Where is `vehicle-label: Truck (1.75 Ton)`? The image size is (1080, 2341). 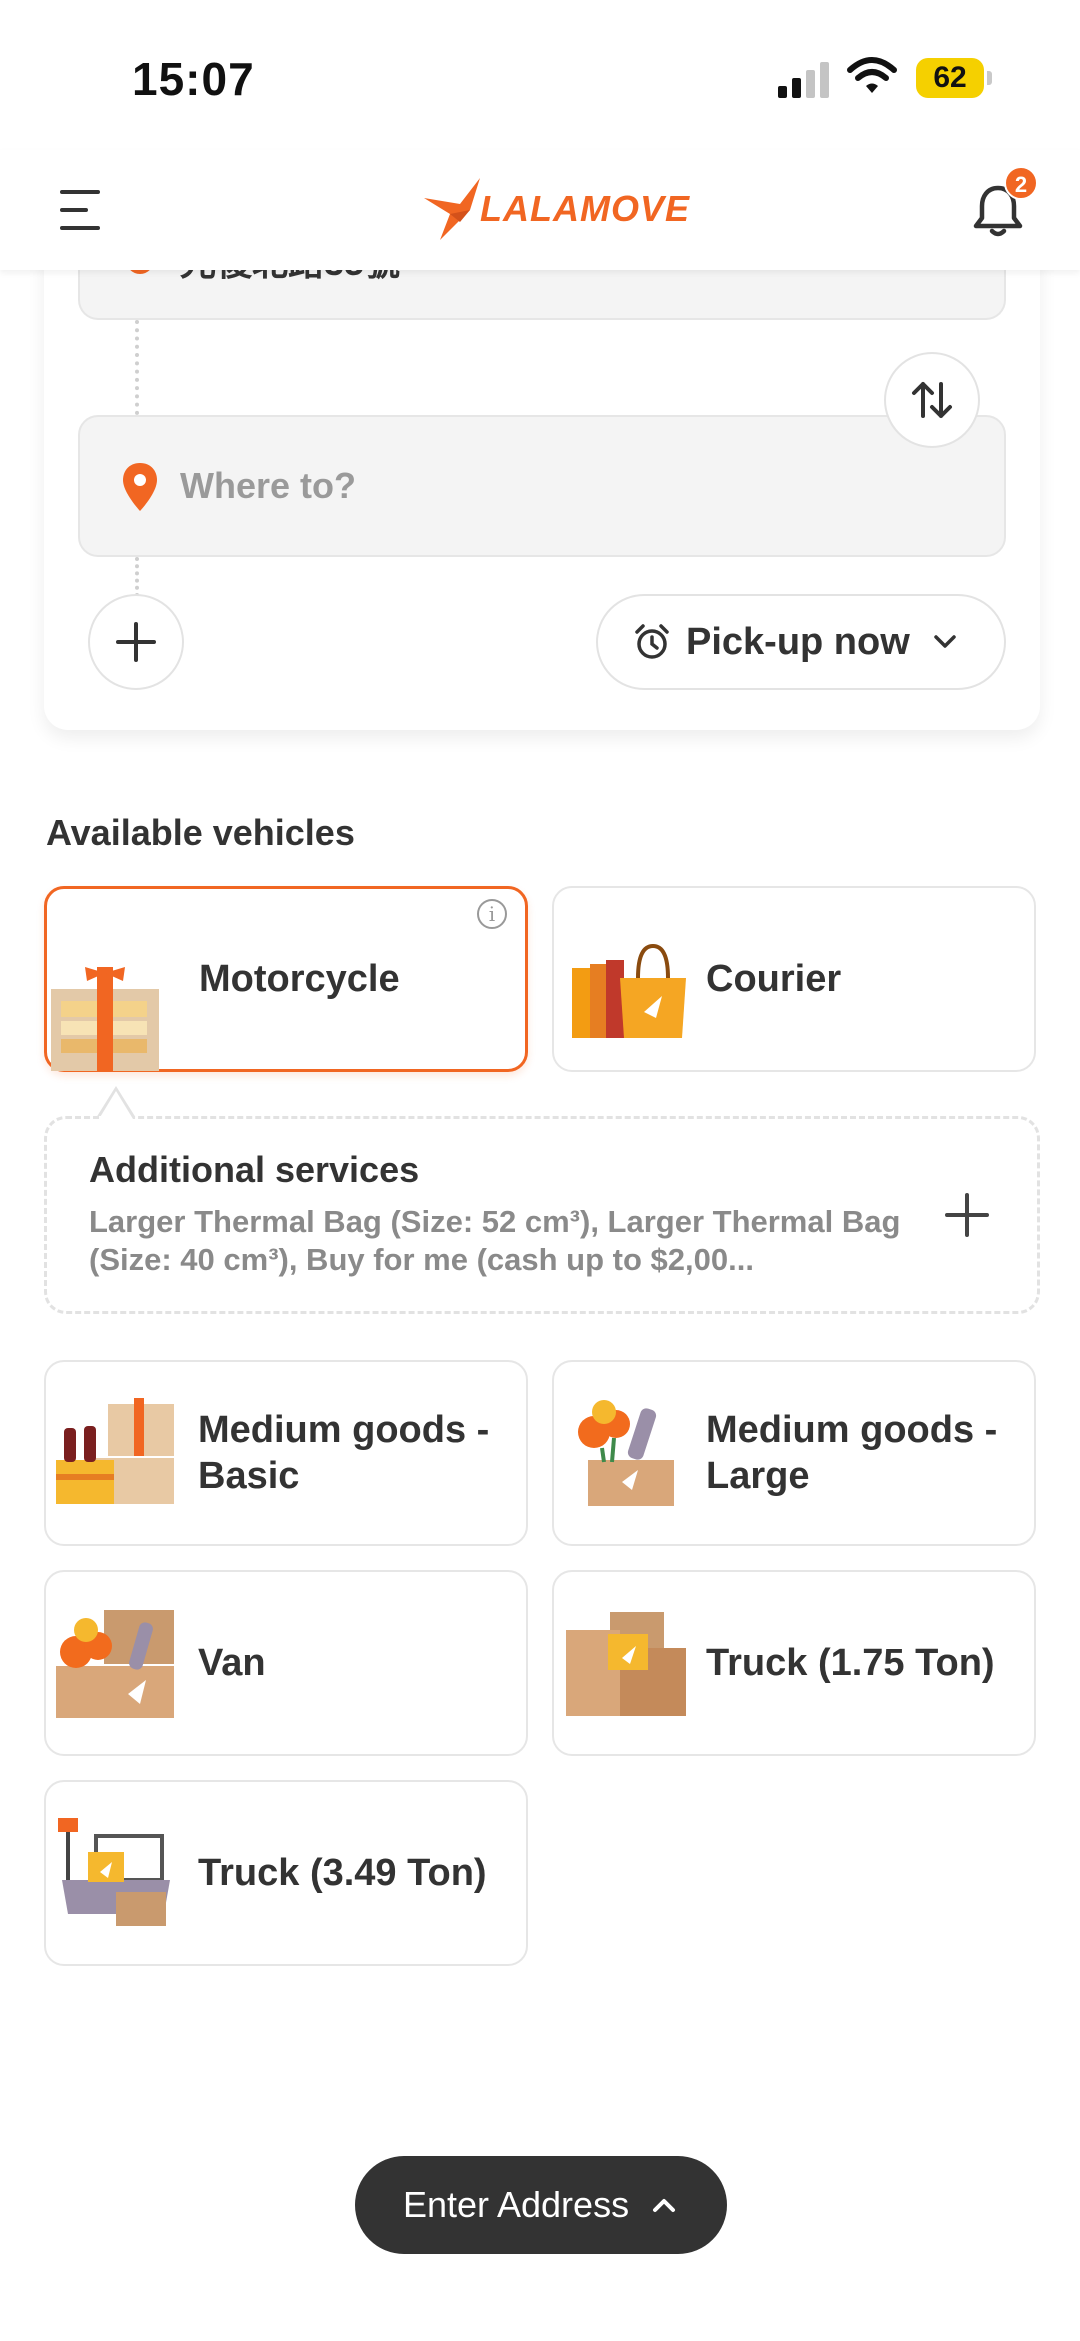
vehicle-label: Truck (1.75 Ton) is located at coordinates (850, 1663).